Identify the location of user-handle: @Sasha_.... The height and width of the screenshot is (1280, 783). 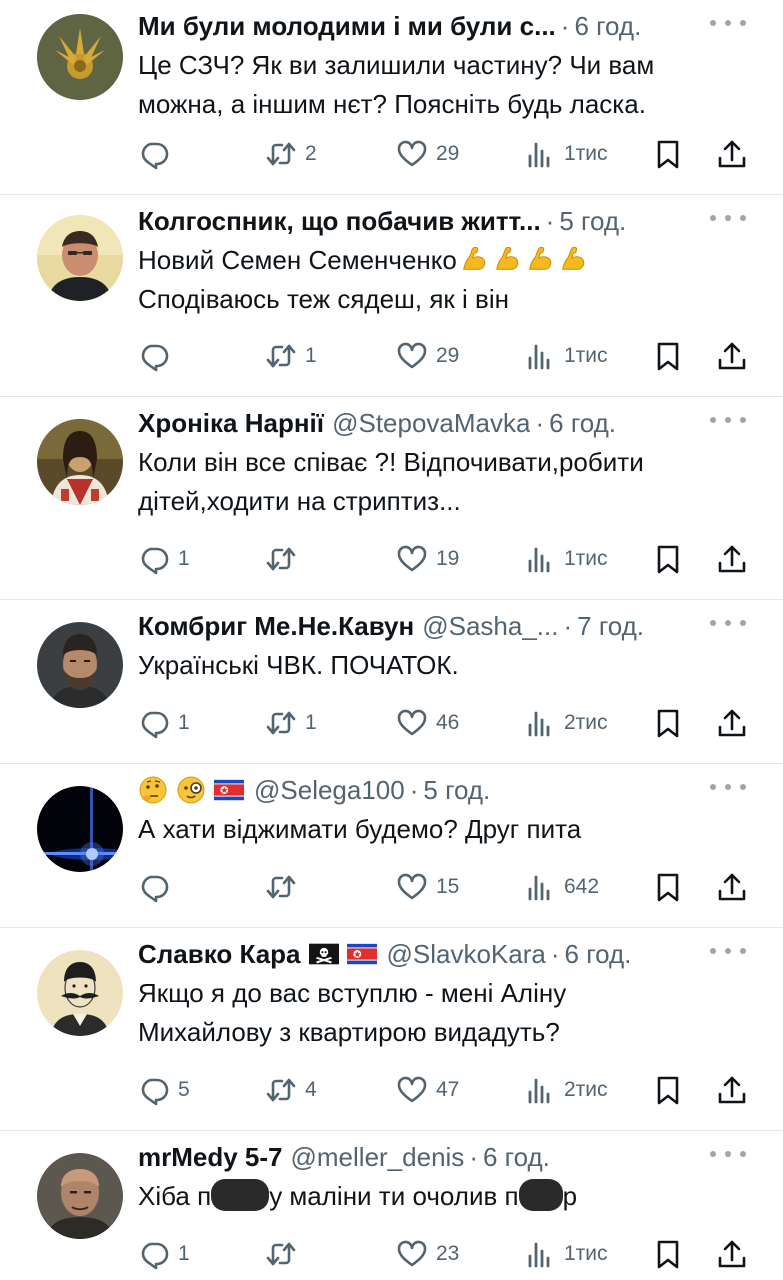
(490, 626).